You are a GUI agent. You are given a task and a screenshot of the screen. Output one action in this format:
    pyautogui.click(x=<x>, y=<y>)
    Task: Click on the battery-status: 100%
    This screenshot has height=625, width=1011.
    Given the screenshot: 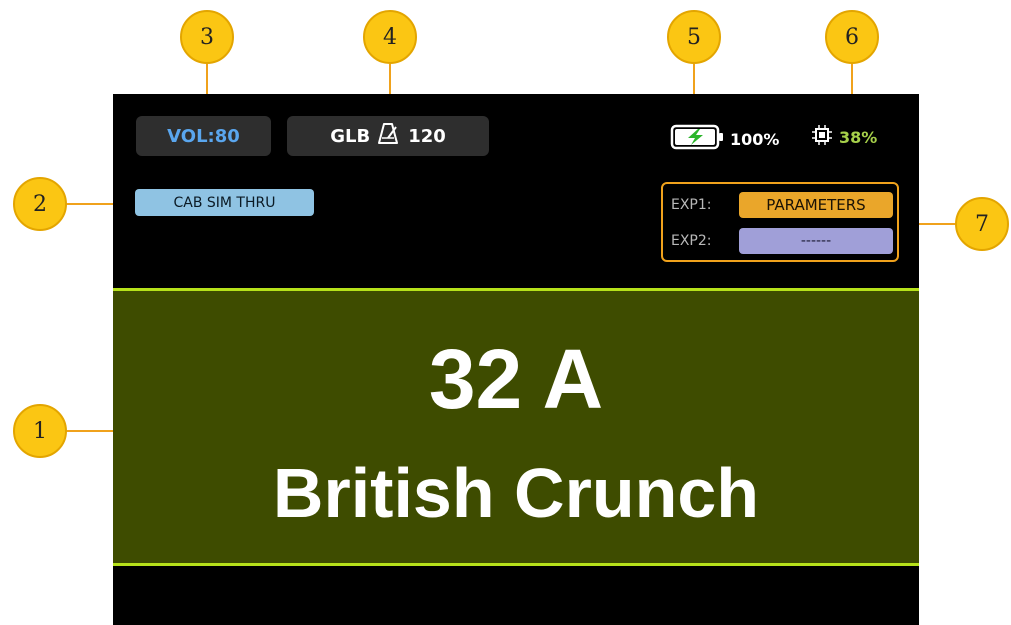 What is the action you would take?
    pyautogui.click(x=724, y=139)
    